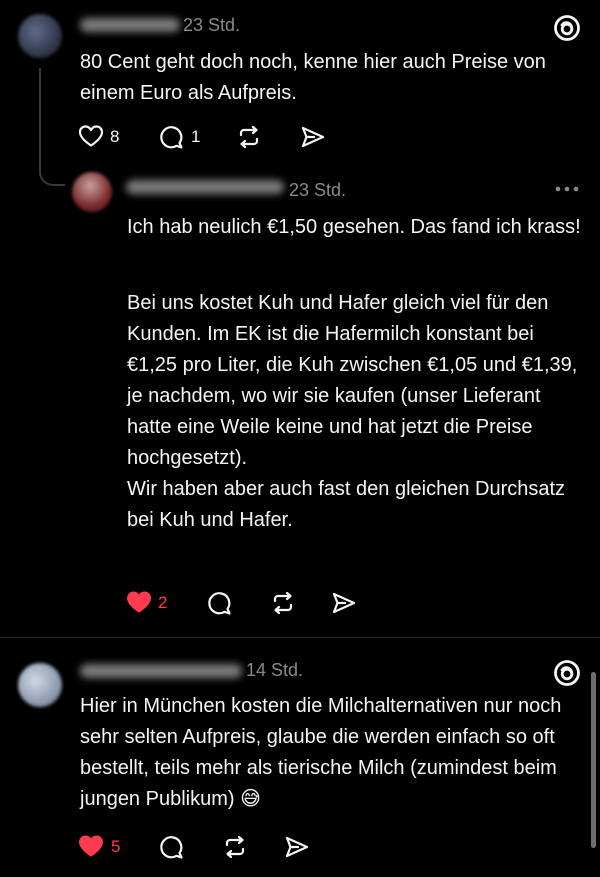 The image size is (600, 877). I want to click on action-bar: 5, so click(208, 848).